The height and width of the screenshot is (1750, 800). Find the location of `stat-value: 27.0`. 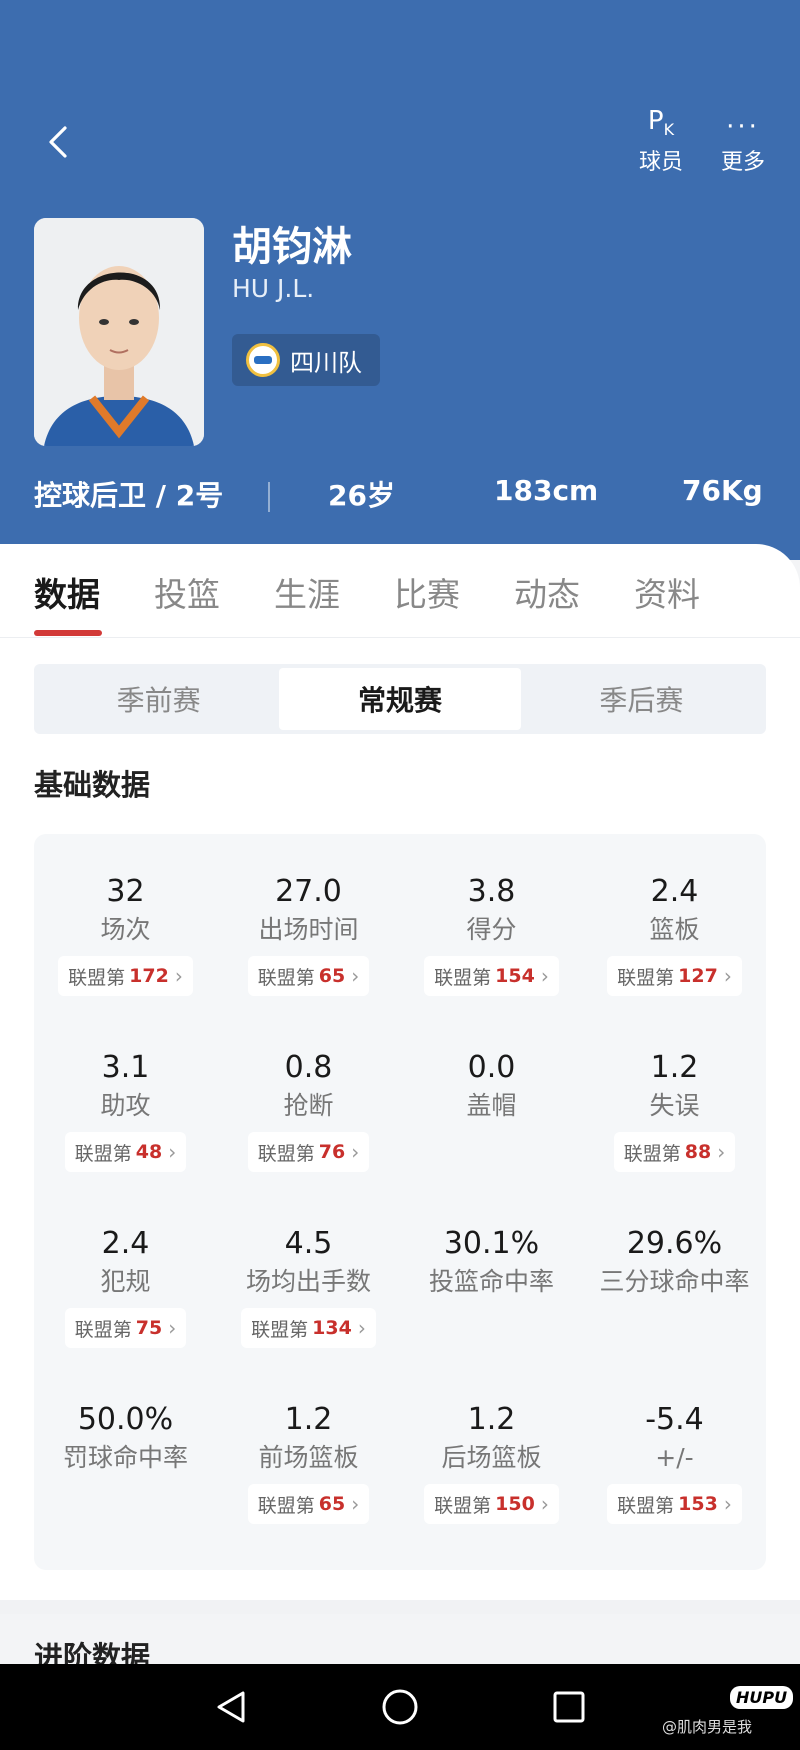

stat-value: 27.0 is located at coordinates (308, 891).